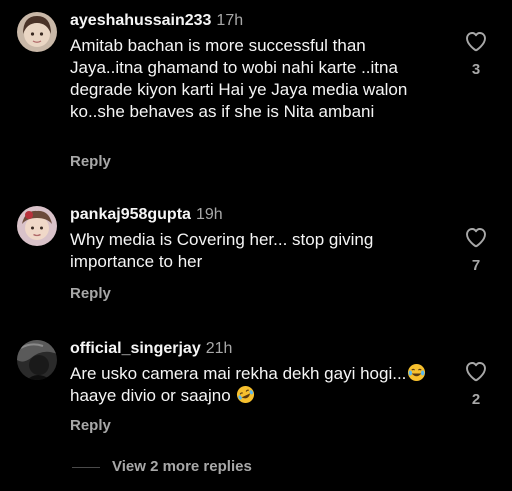 The image size is (512, 491). What do you see at coordinates (246, 394) in the screenshot?
I see `rolling-on-the-floor-laughing-icon` at bounding box center [246, 394].